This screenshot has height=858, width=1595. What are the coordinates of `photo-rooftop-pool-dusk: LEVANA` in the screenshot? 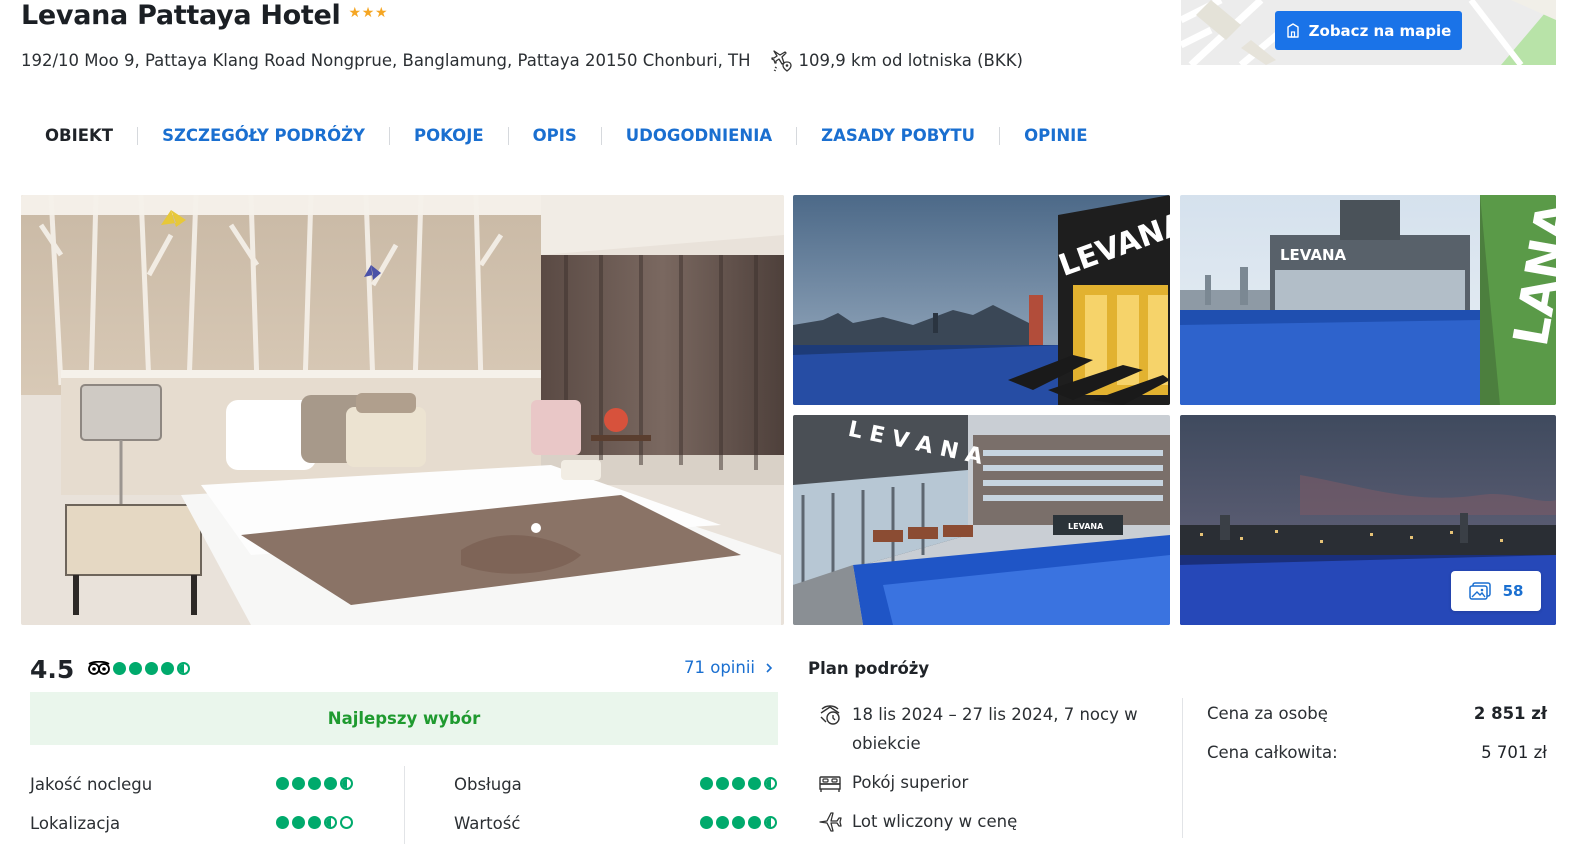 It's located at (981, 300).